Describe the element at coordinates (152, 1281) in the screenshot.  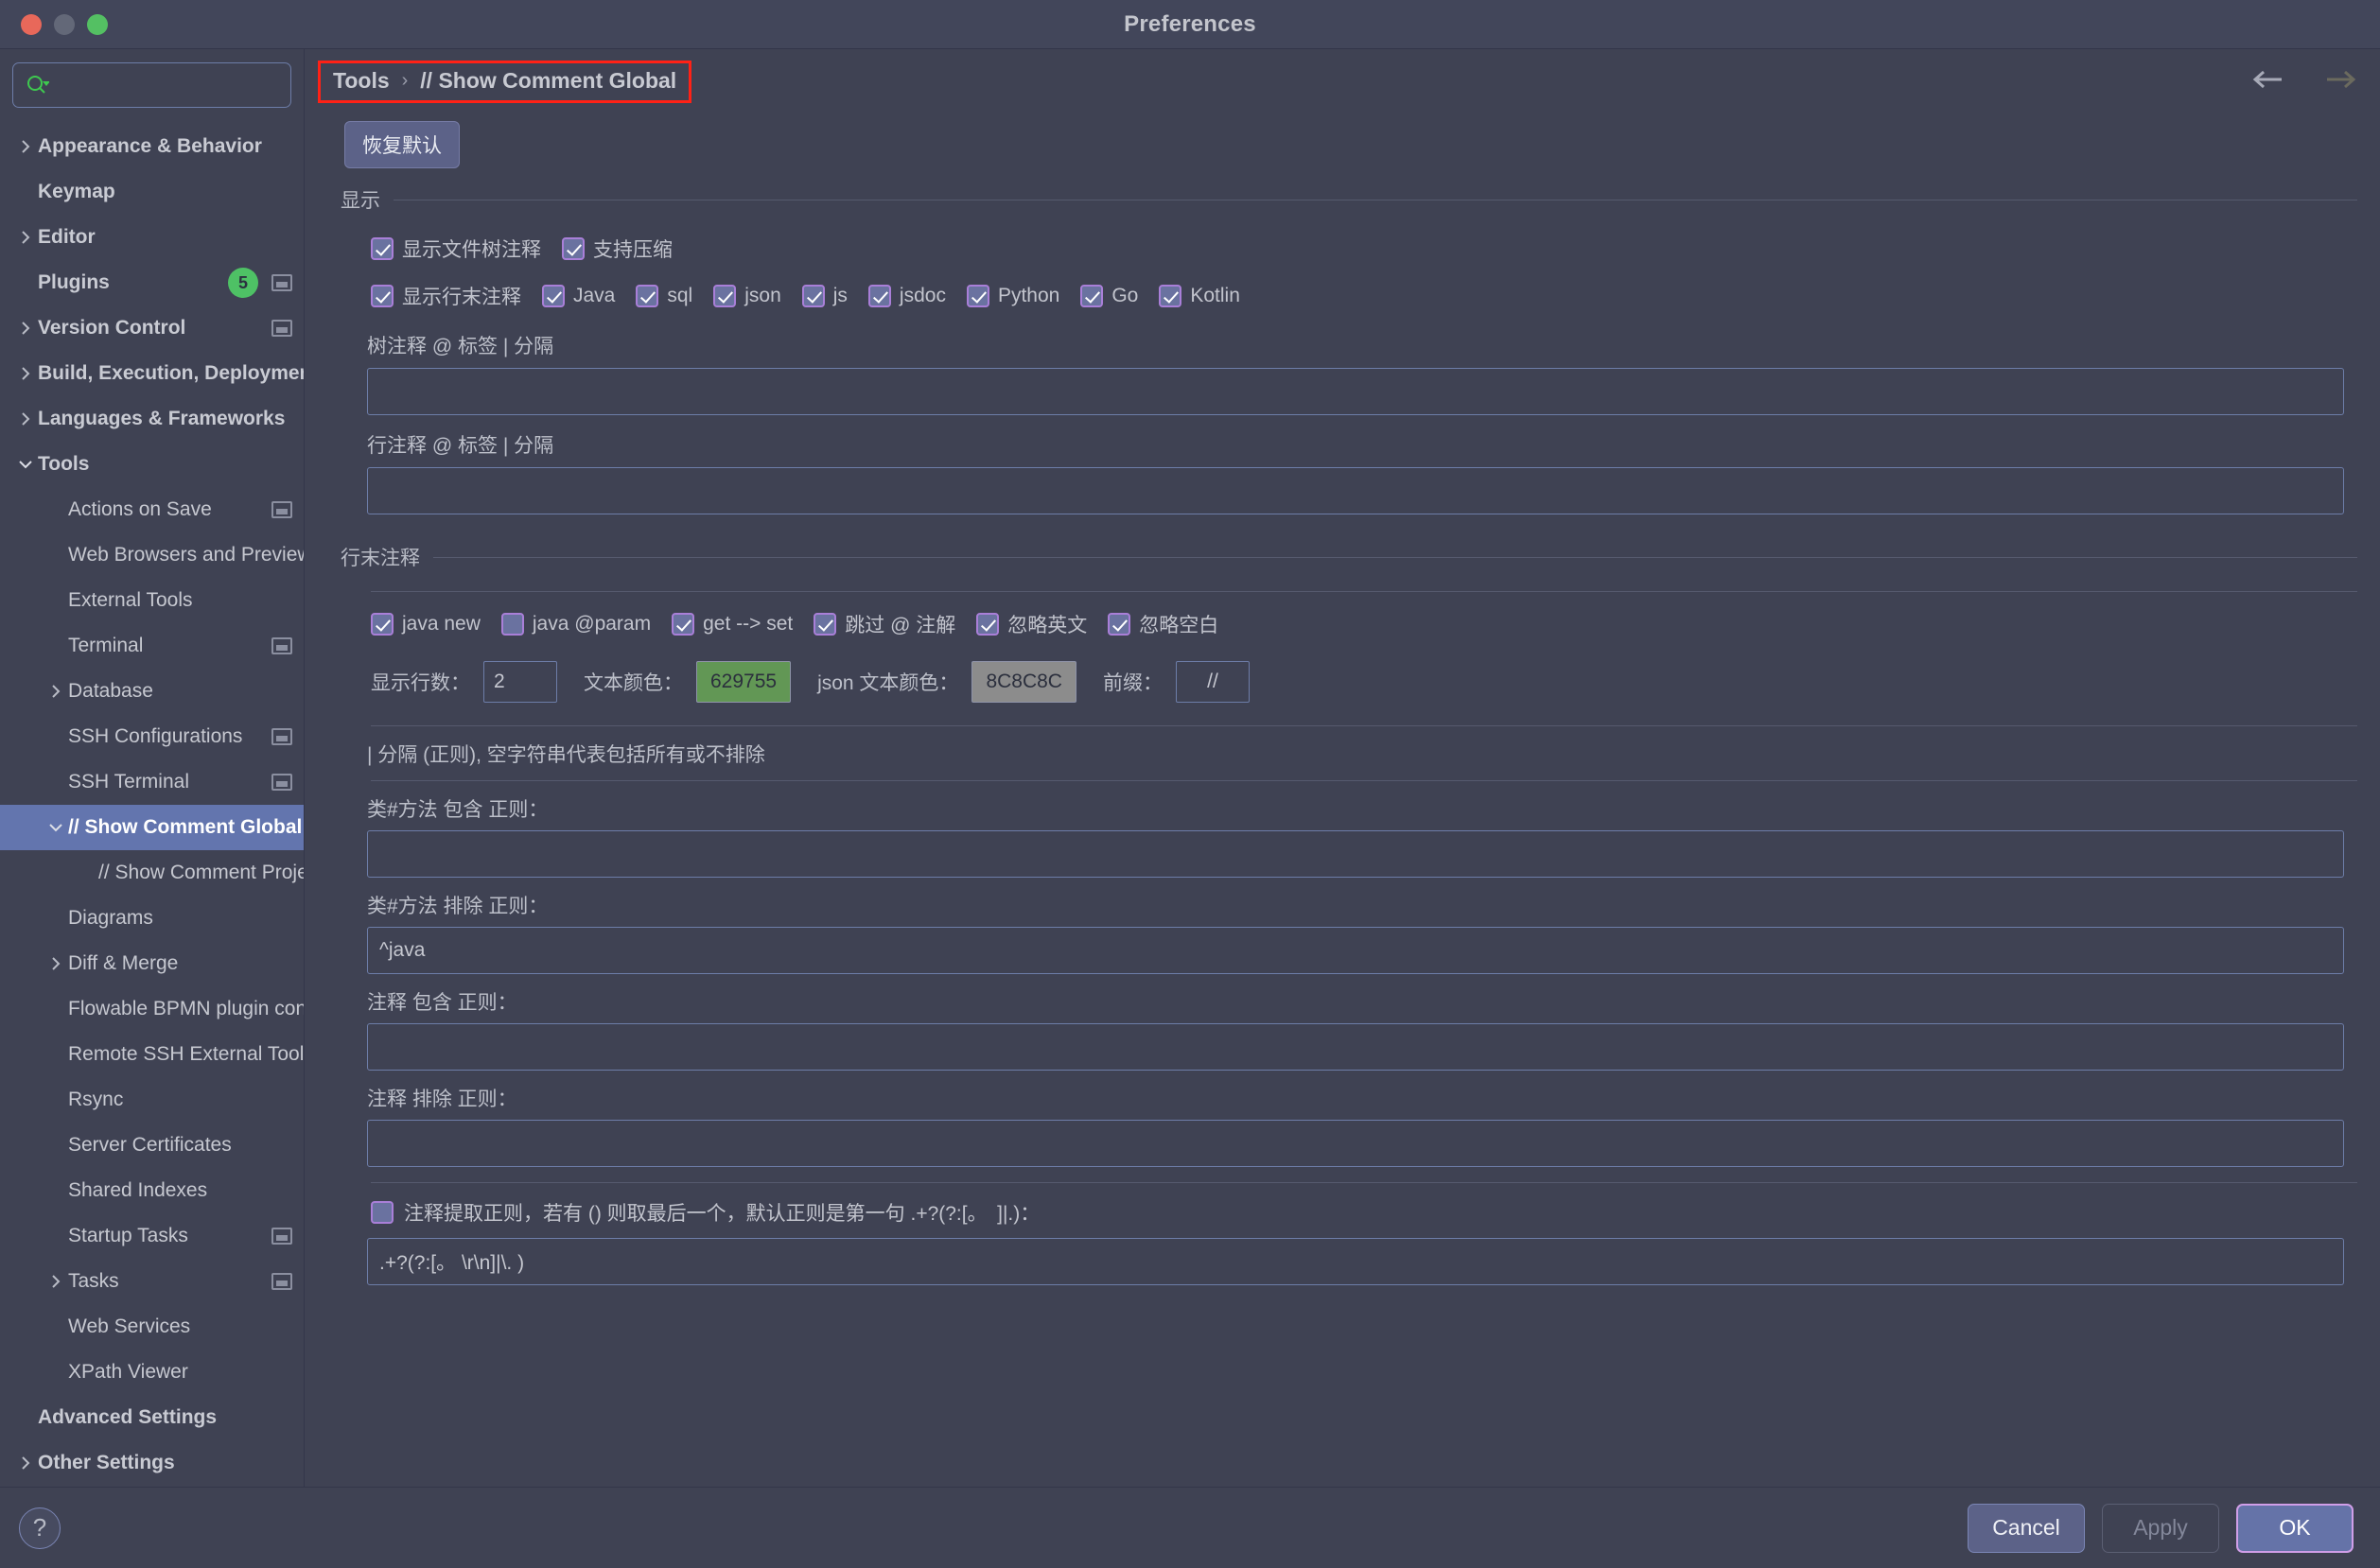
I see `sidebar-item-tasks: Tasks` at that location.